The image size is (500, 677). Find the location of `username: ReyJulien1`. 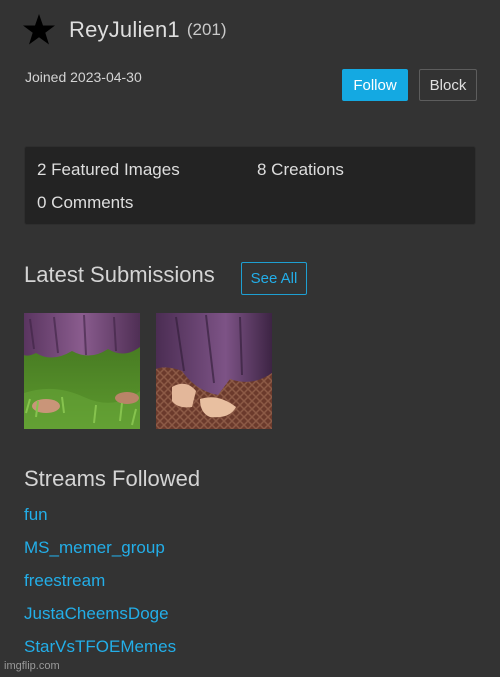

username: ReyJulien1 is located at coordinates (124, 29).